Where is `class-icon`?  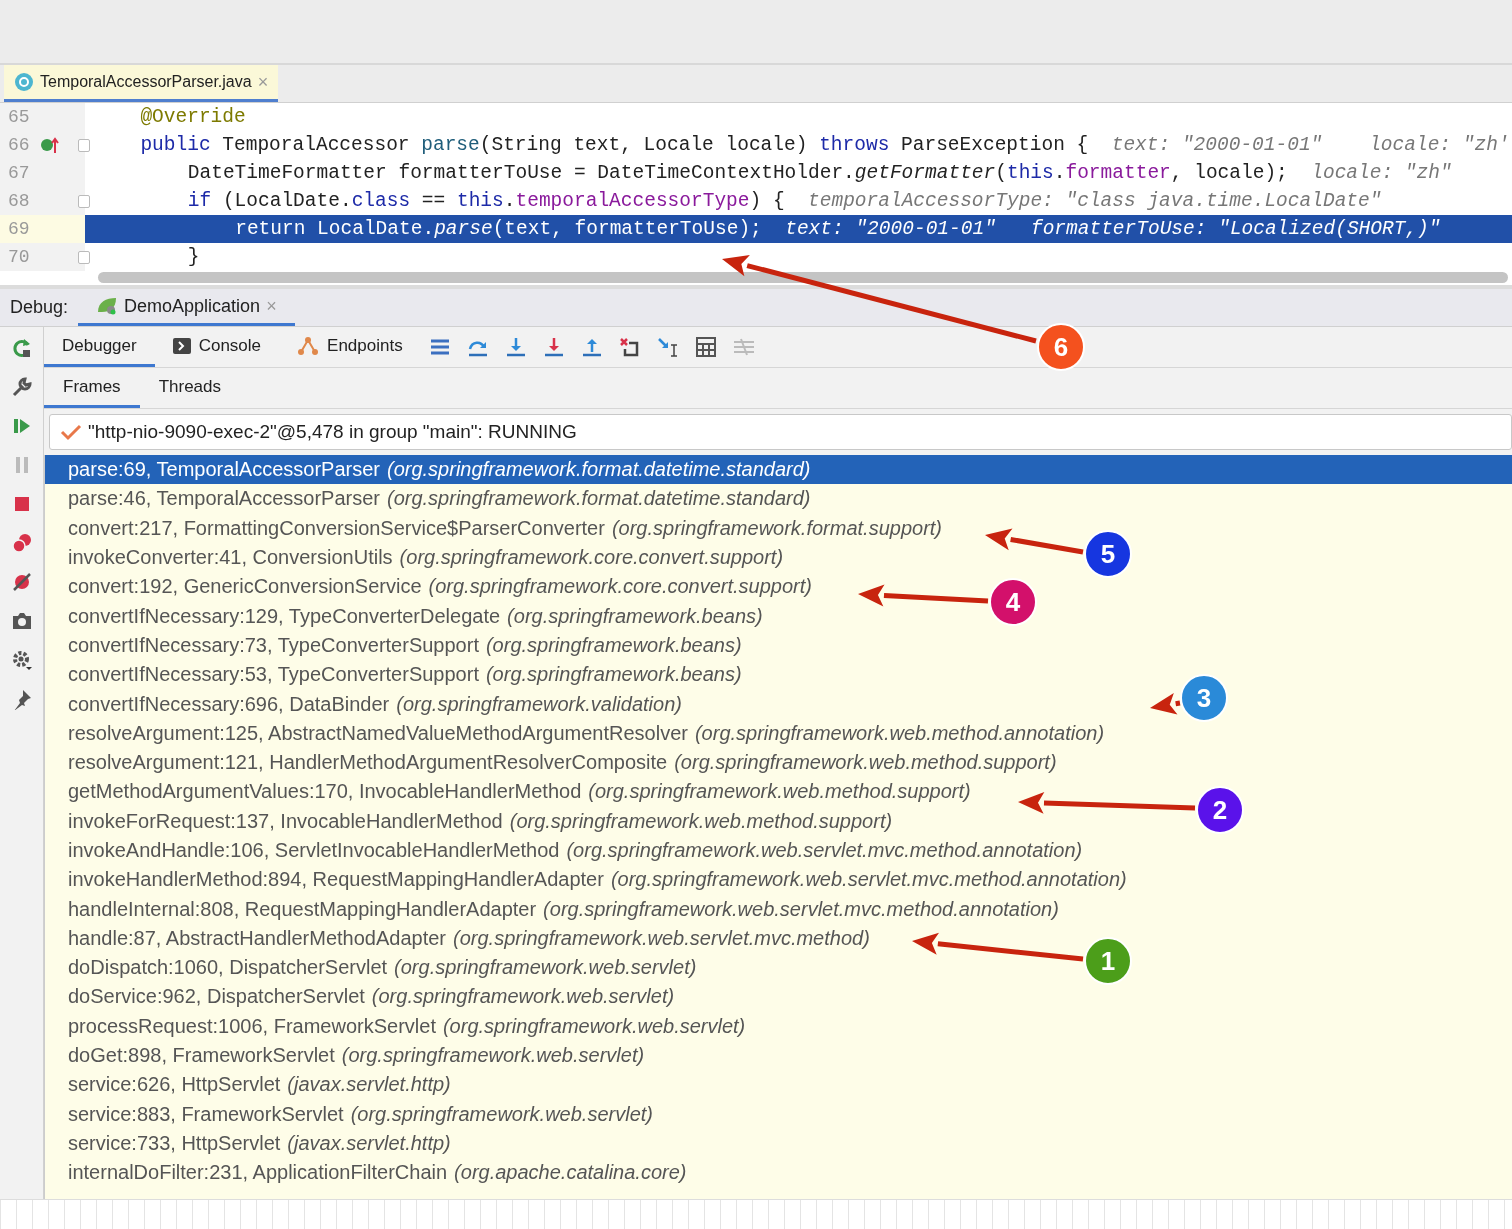
class-icon is located at coordinates (24, 82).